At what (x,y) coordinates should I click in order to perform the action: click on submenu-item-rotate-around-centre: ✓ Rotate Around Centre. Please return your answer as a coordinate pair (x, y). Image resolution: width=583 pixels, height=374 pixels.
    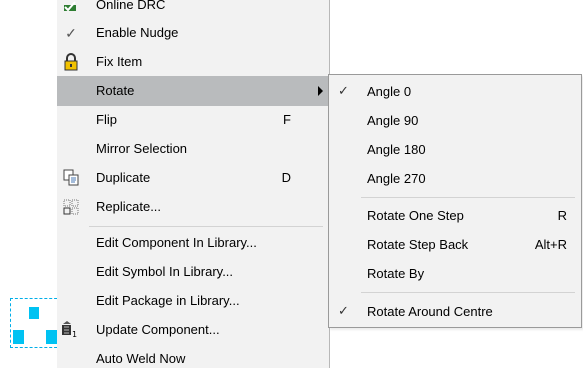
    Looking at the image, I should click on (455, 312).